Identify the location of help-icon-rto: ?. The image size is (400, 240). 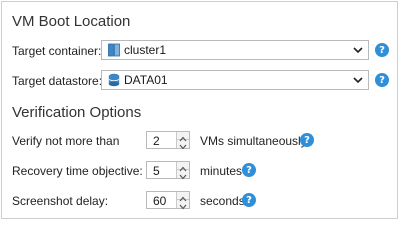
(249, 170).